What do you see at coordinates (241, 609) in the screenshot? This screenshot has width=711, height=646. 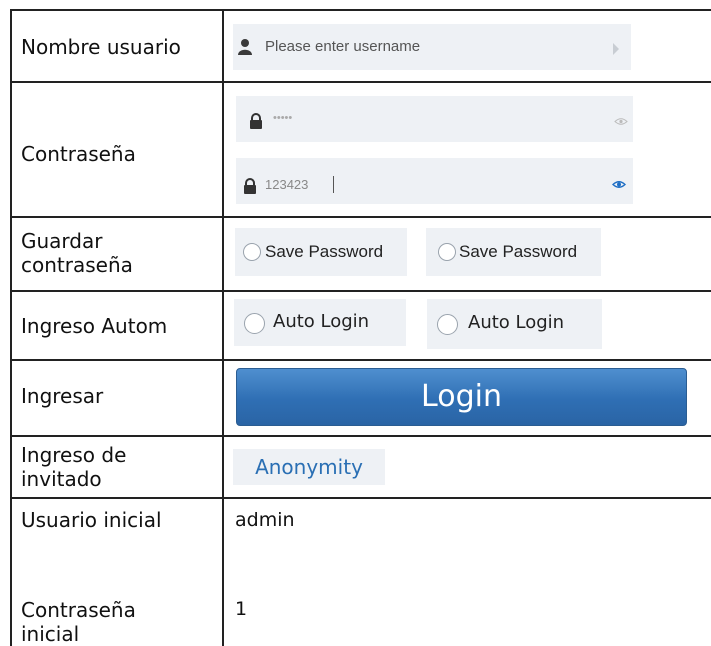 I see `initial-password-value: 1` at bounding box center [241, 609].